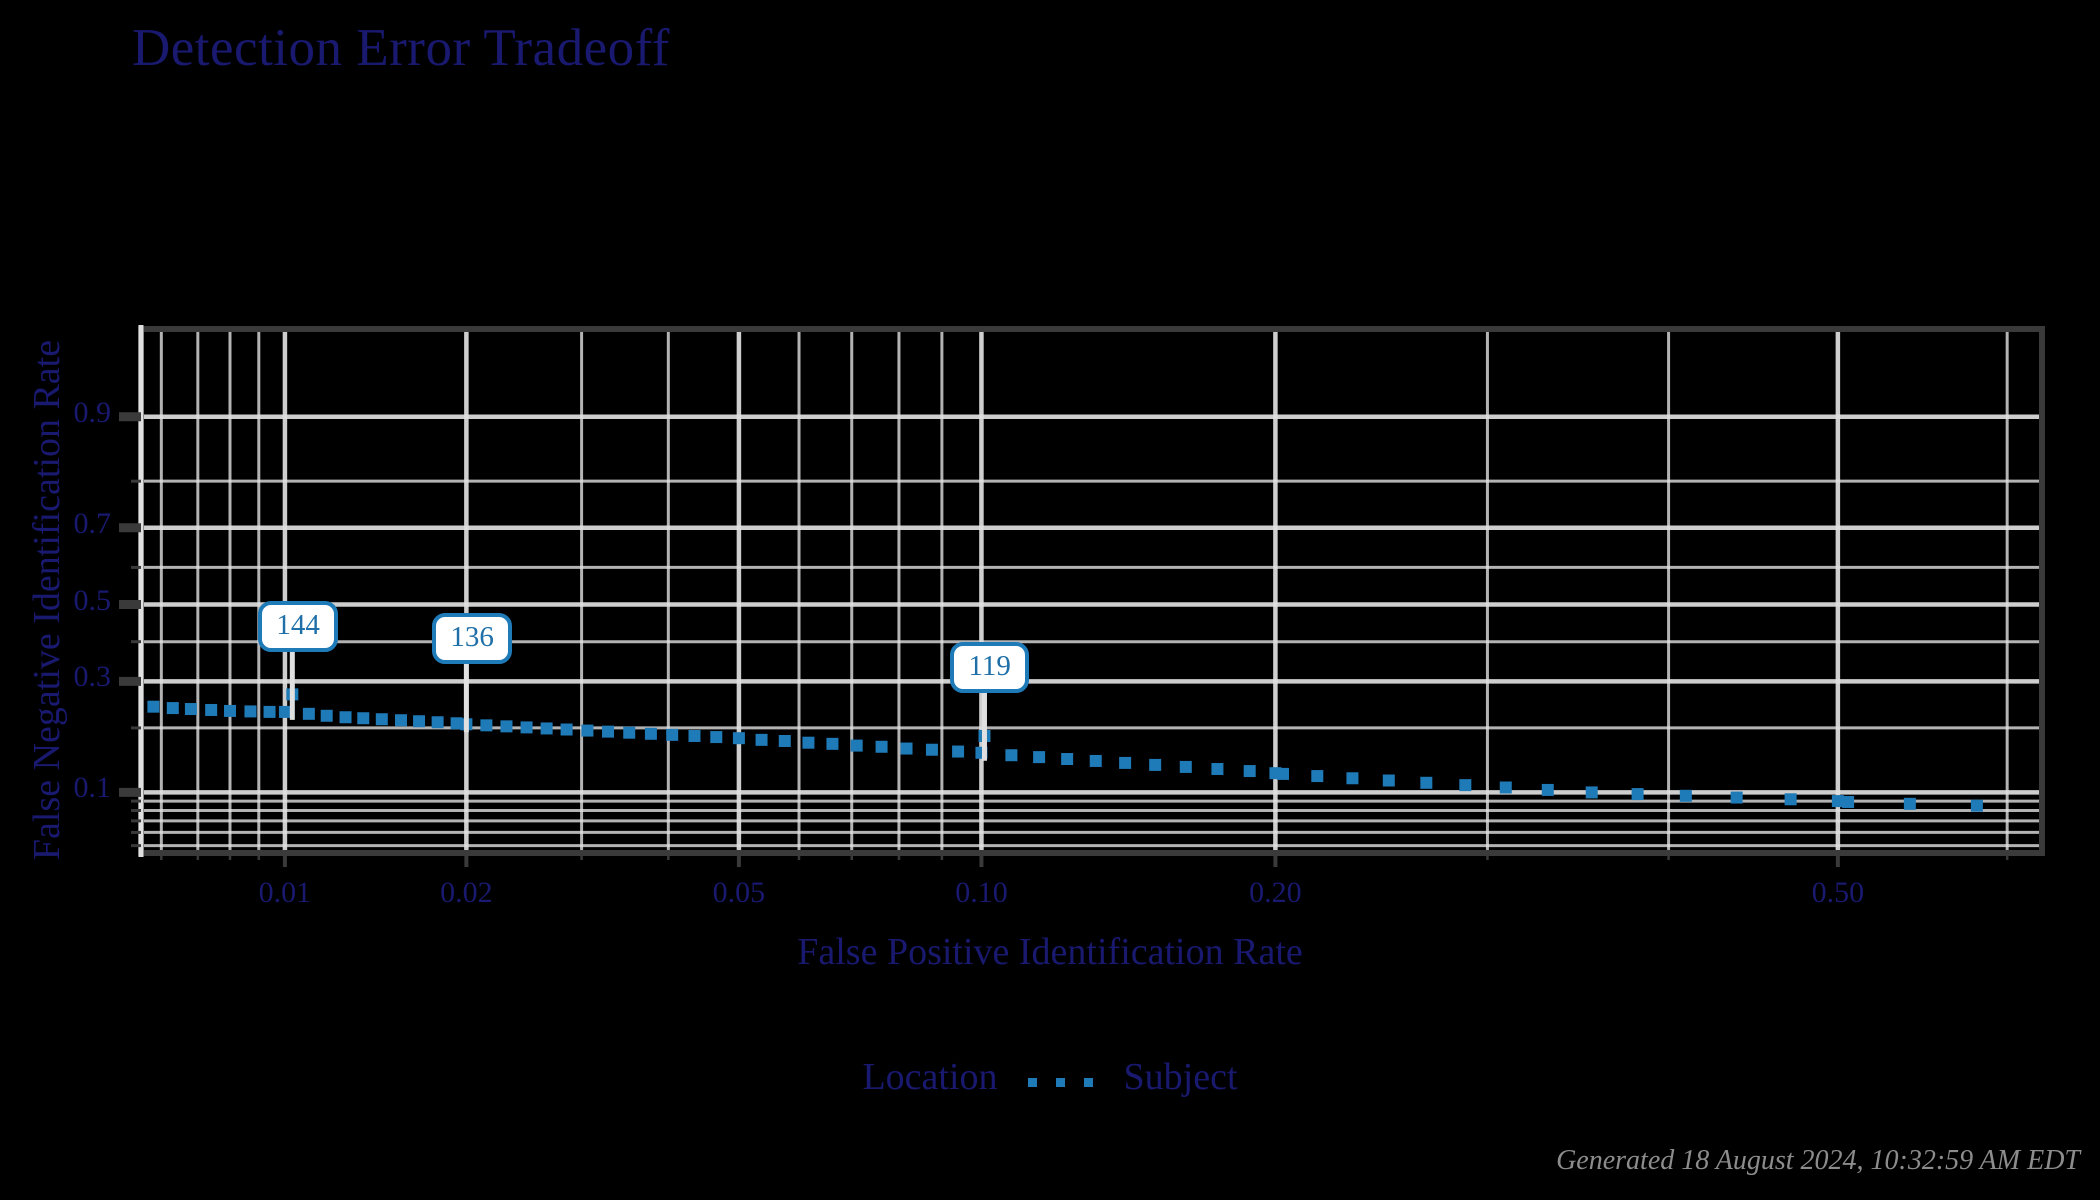 The width and height of the screenshot is (2100, 1200). Describe the element at coordinates (466, 892) in the screenshot. I see `x-tick-label: 0.02` at that location.